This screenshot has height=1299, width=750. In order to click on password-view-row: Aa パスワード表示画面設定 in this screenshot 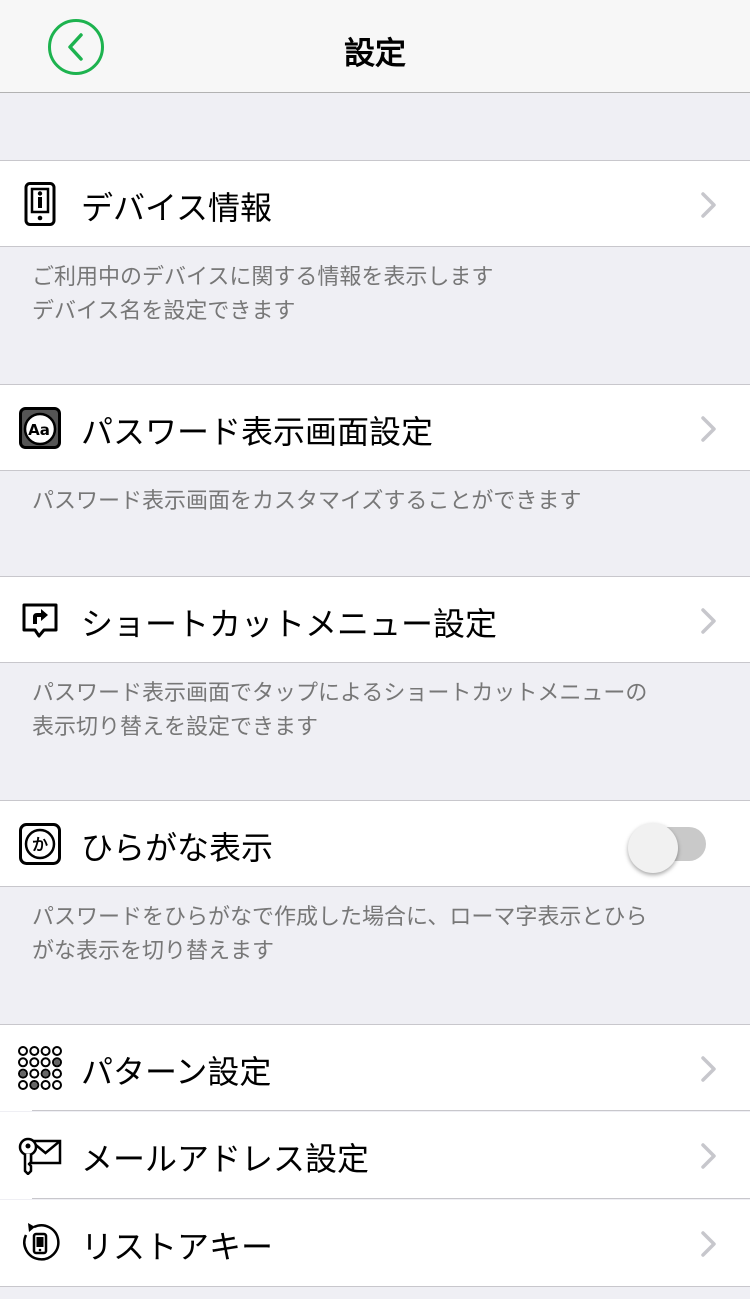, I will do `click(375, 427)`.